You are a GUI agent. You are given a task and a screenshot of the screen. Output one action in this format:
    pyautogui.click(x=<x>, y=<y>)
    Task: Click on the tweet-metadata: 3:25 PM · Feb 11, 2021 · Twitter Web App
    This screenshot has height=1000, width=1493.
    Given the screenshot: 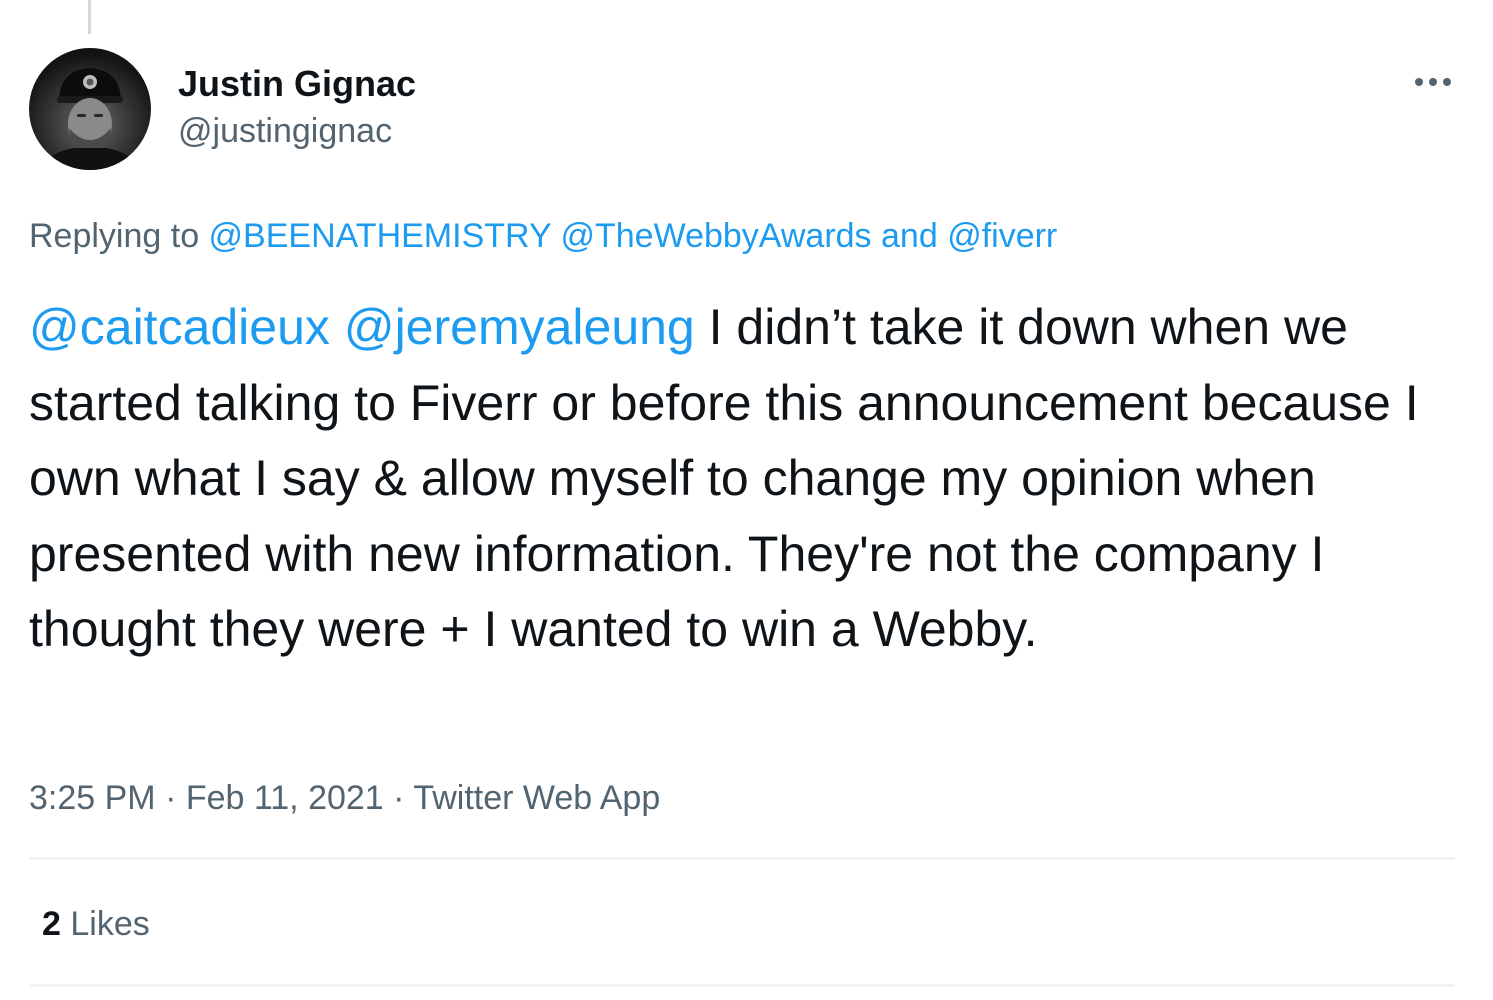 What is the action you would take?
    pyautogui.click(x=344, y=798)
    